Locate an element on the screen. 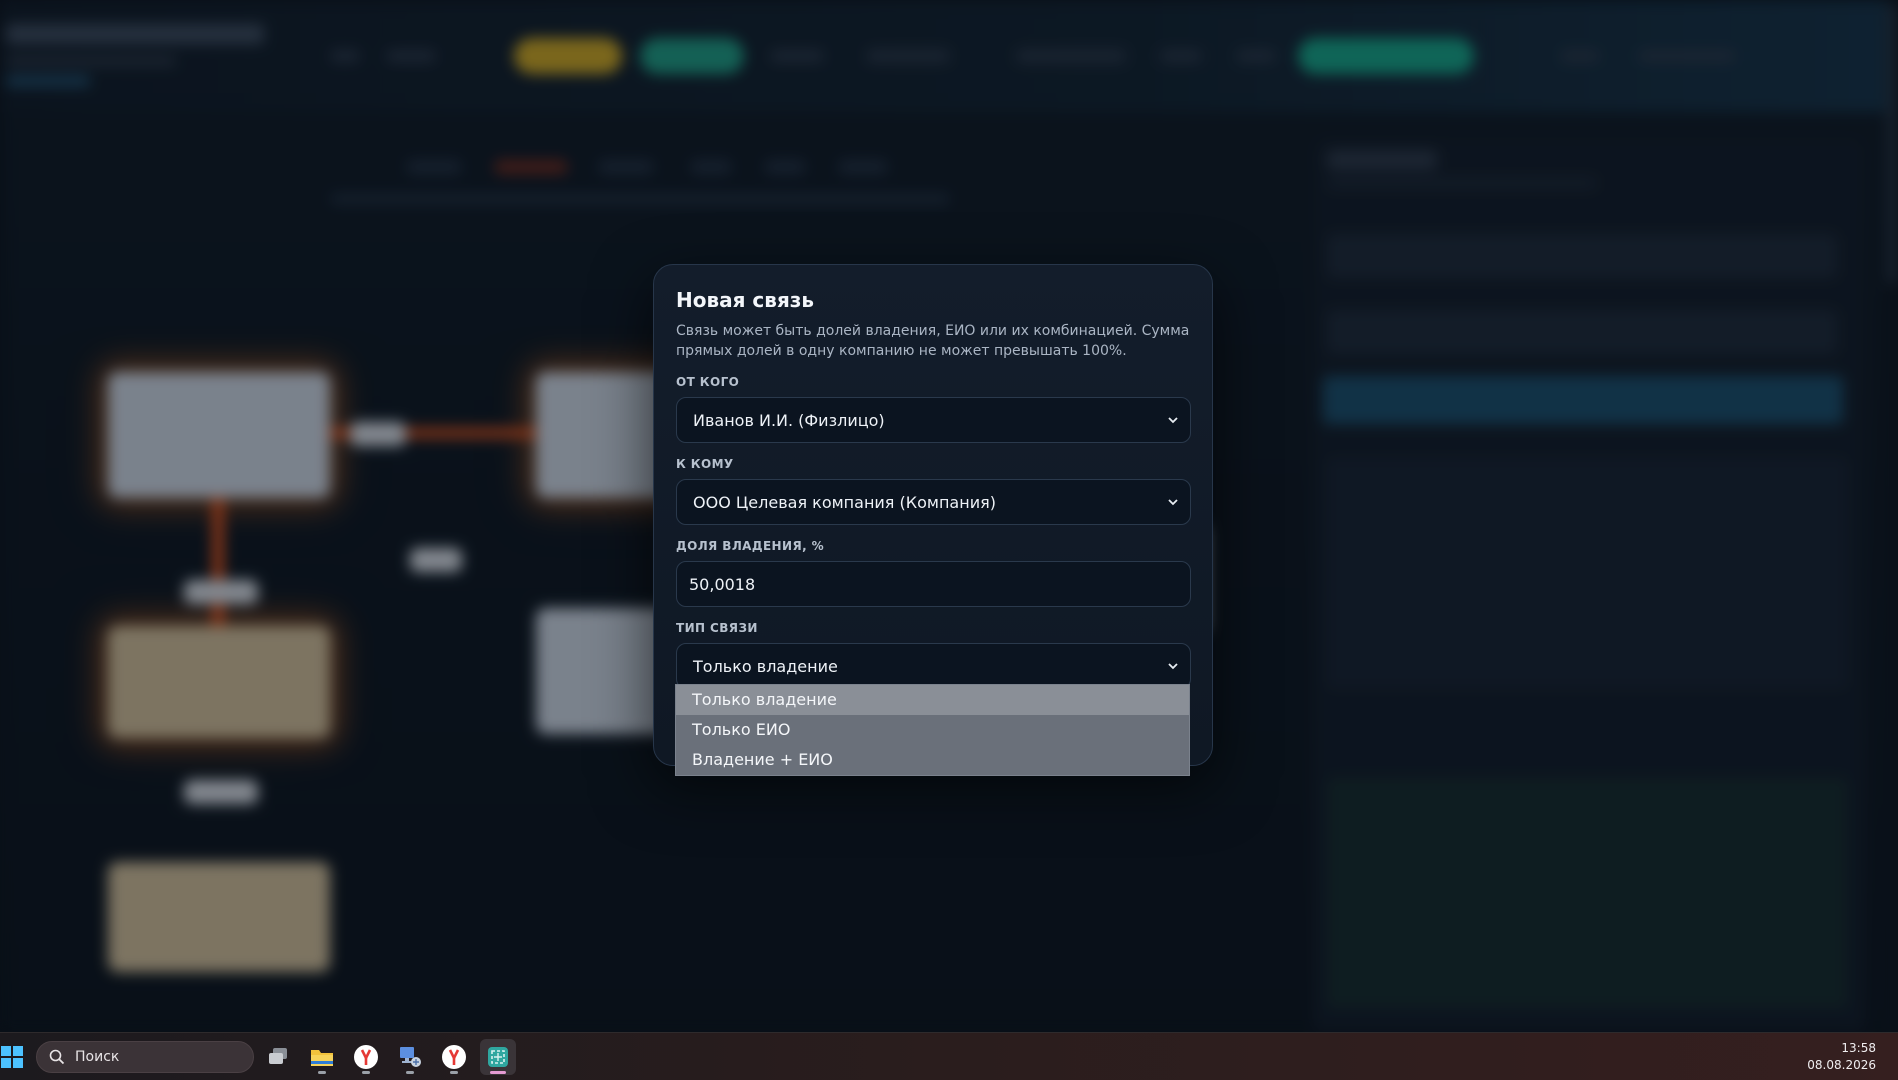 The height and width of the screenshot is (1080, 1898). network-app-button is located at coordinates (410, 1057).